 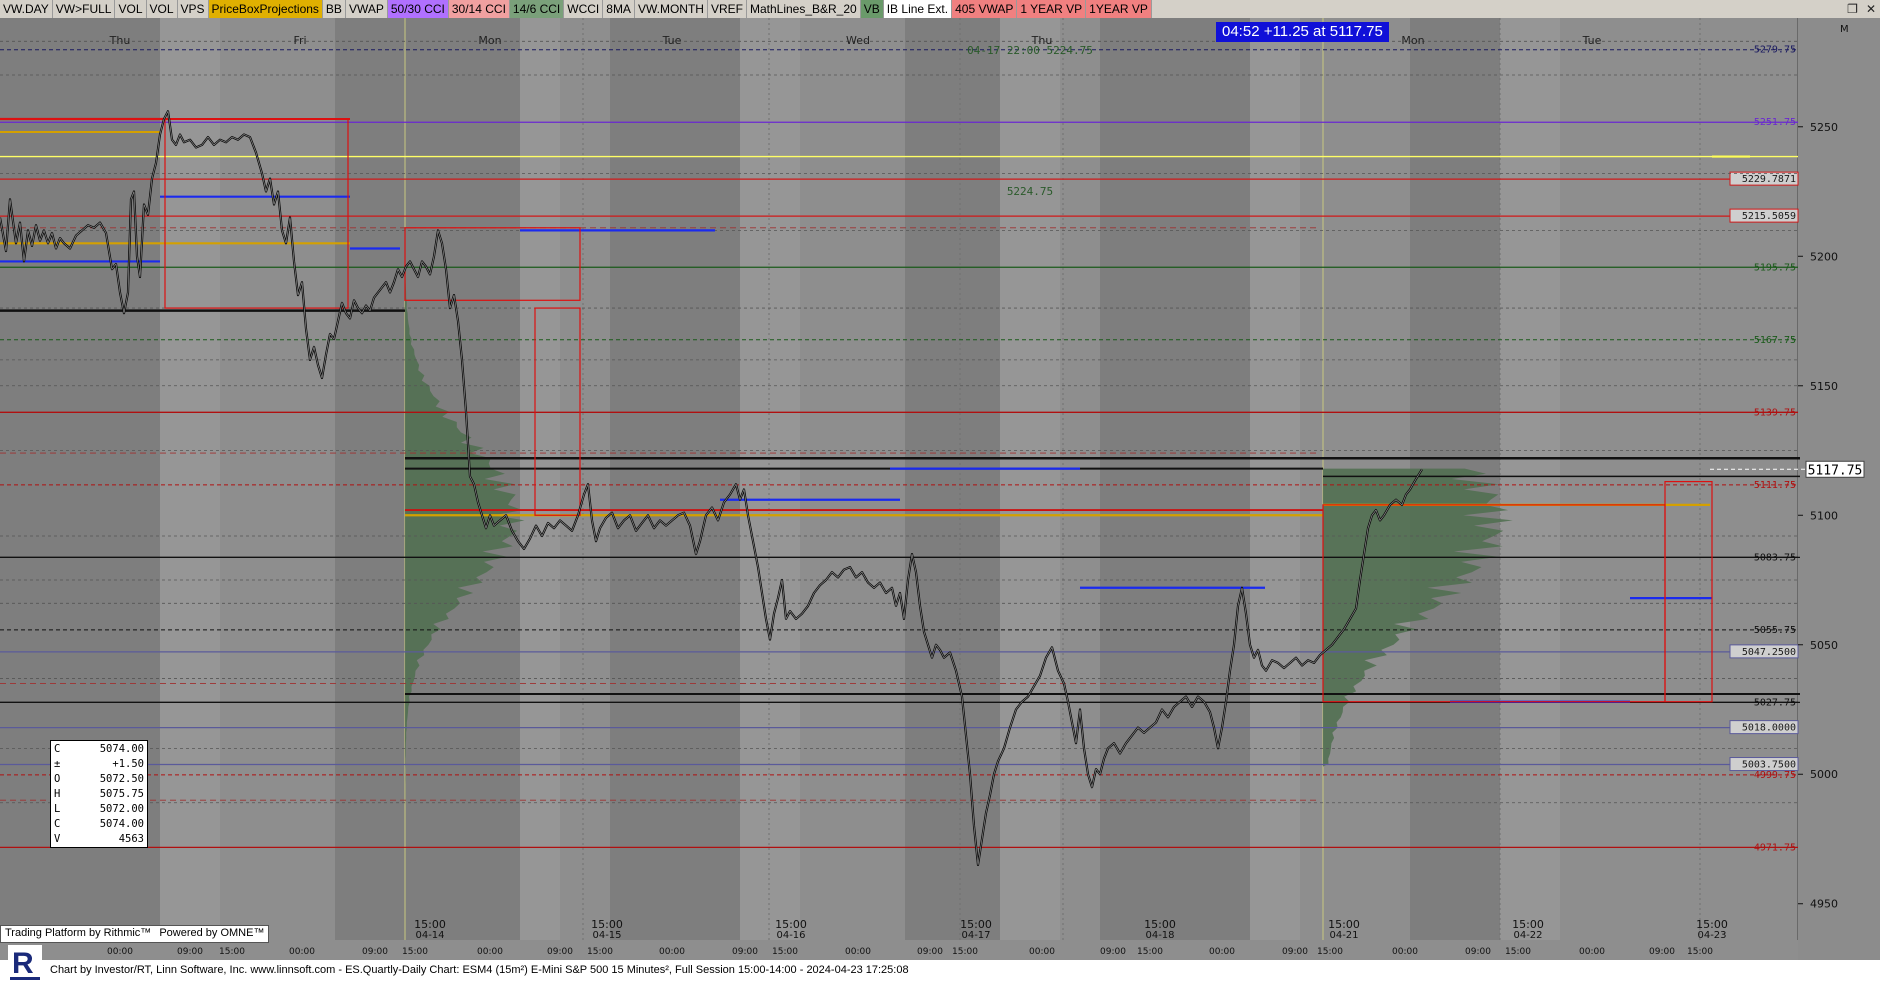 What do you see at coordinates (584, 9) in the screenshot?
I see `toolbar-button-11: WCCI` at bounding box center [584, 9].